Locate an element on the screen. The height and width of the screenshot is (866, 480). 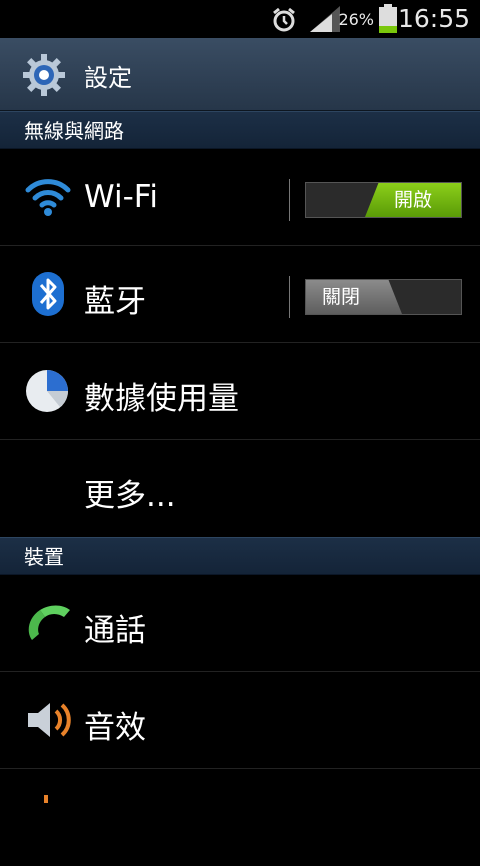
settings-item-label: 藍牙 is located at coordinates (115, 302).